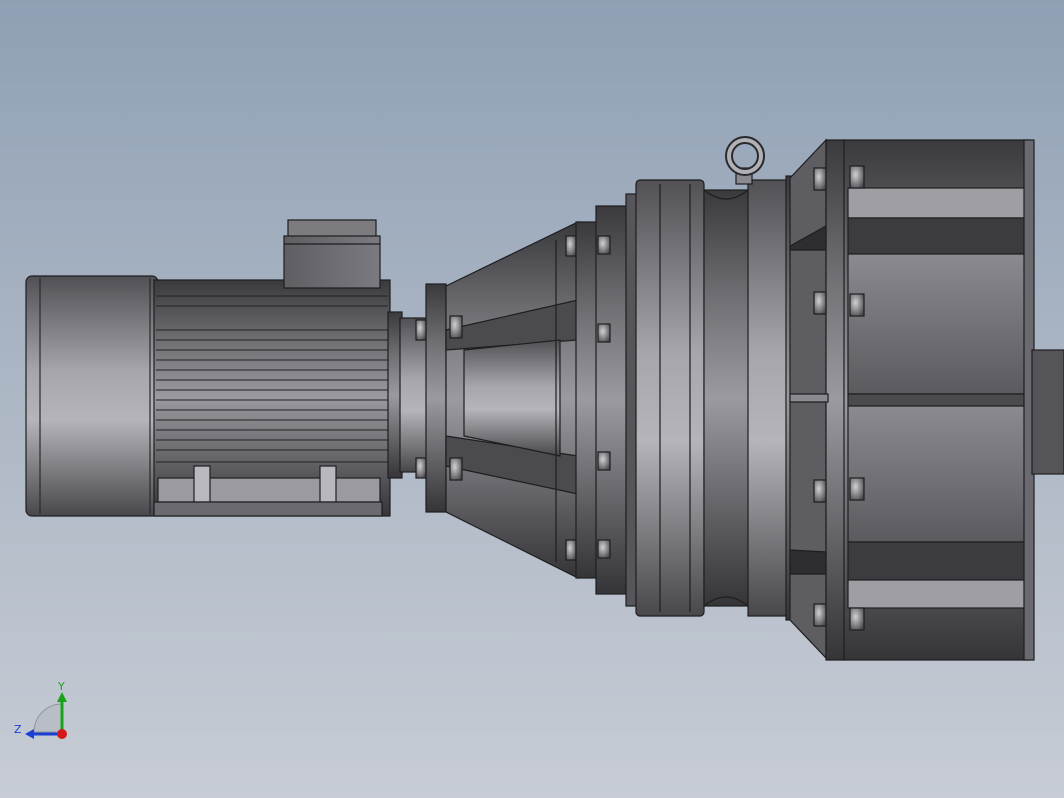 Image resolution: width=1064 pixels, height=798 pixels. What do you see at coordinates (62, 697) in the screenshot?
I see `y-arrow-head` at bounding box center [62, 697].